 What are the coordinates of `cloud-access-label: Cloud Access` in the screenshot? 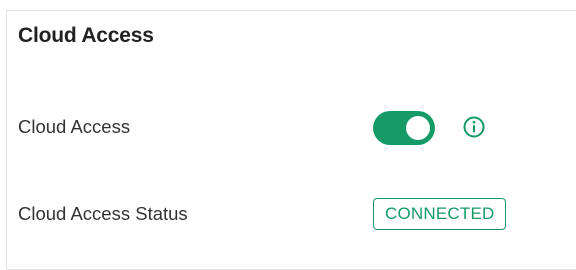 It's located at (74, 126).